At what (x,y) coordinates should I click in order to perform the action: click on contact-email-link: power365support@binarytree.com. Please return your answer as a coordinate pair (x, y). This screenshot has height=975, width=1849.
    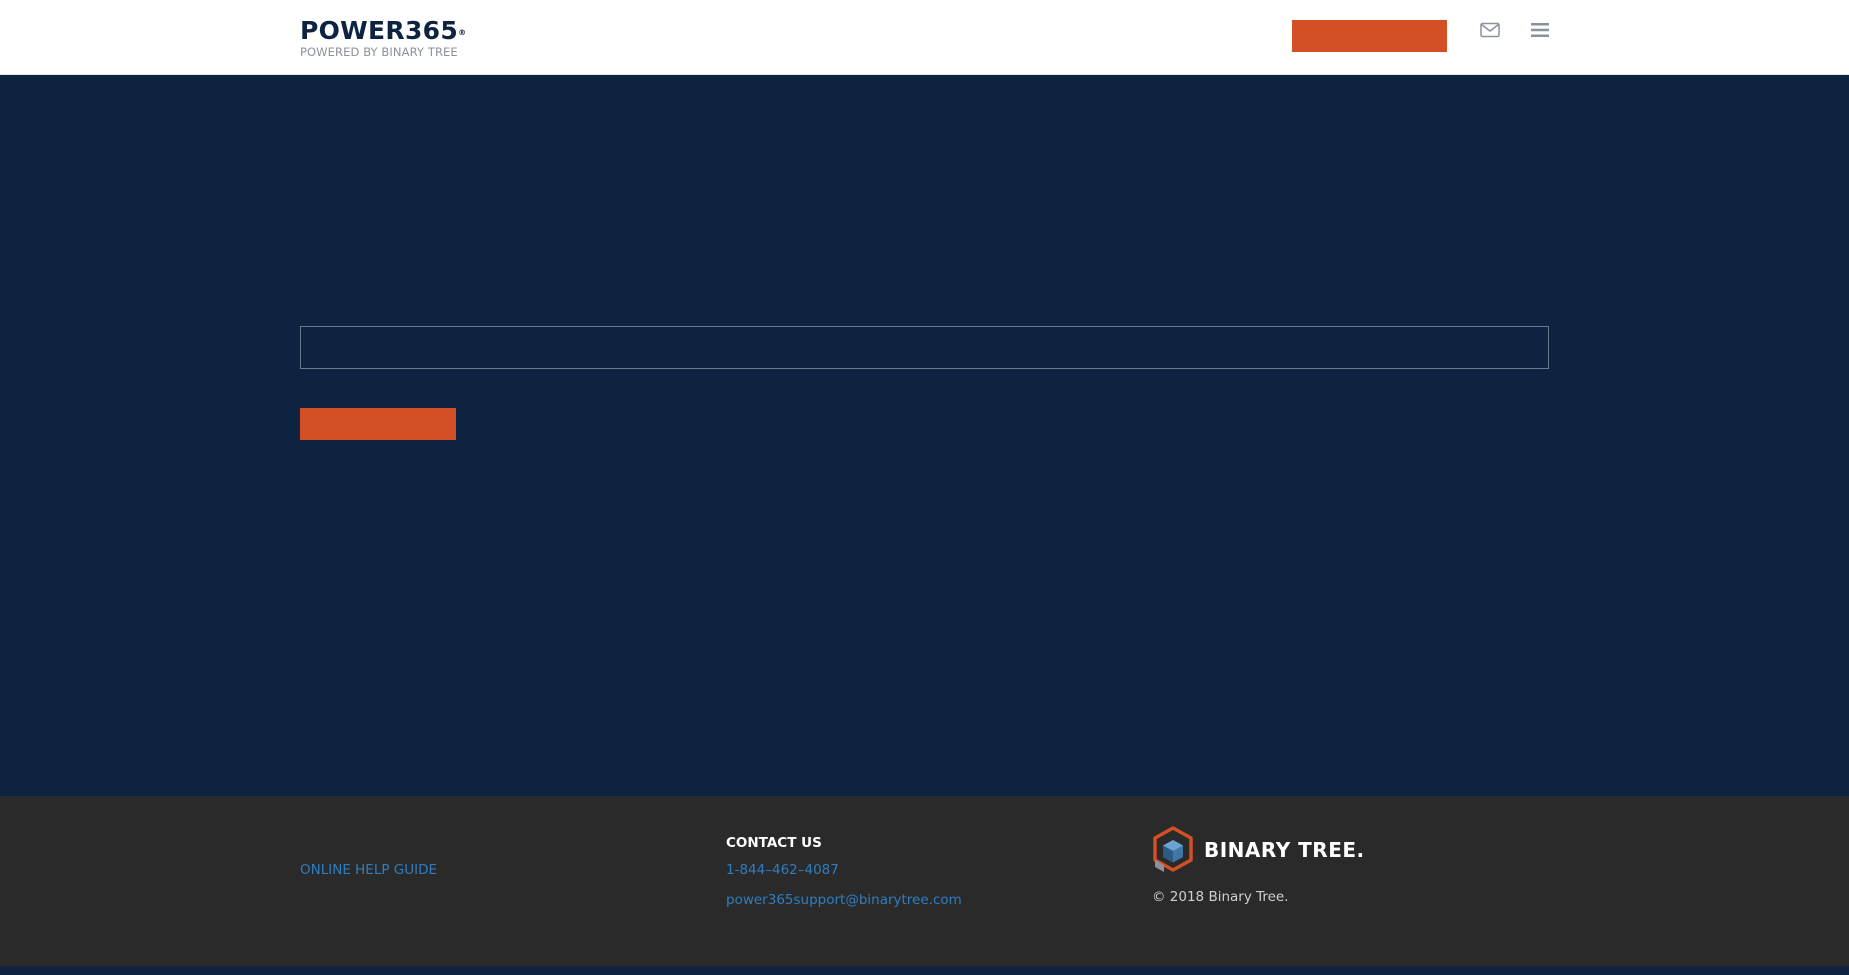
    Looking at the image, I should click on (844, 900).